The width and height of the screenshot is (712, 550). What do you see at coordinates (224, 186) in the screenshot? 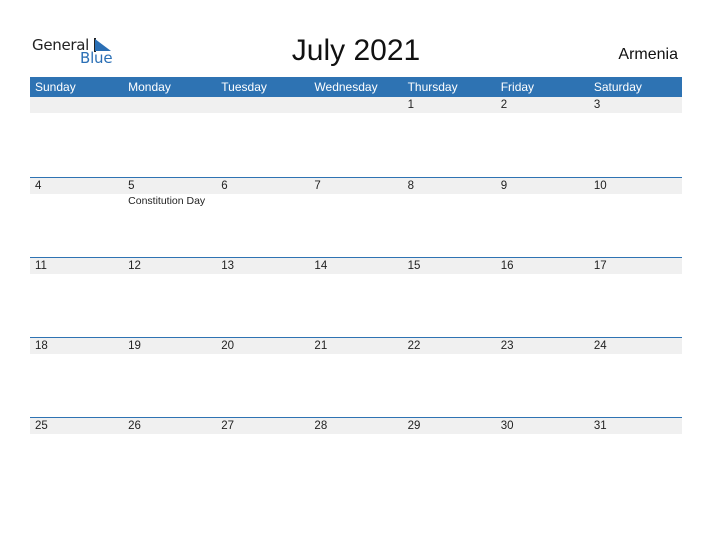
I see `day-number: 6` at bounding box center [224, 186].